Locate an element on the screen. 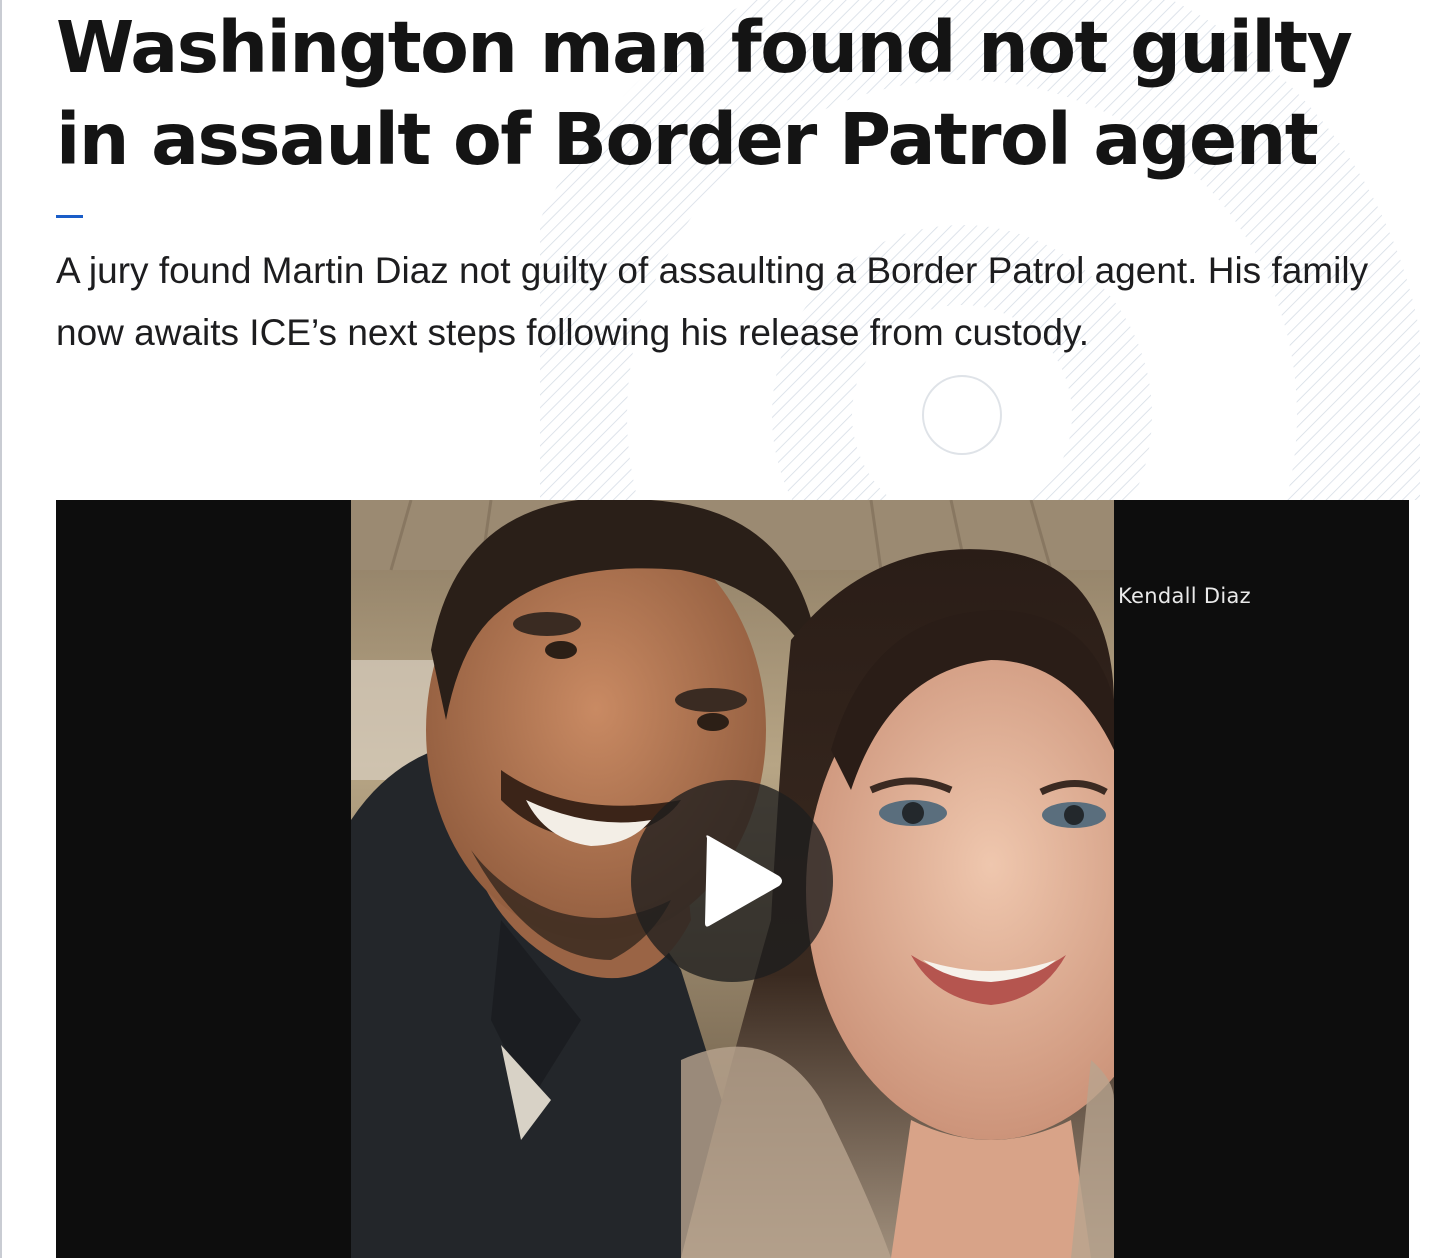 This screenshot has width=1456, height=1258. play-icon is located at coordinates (743, 881).